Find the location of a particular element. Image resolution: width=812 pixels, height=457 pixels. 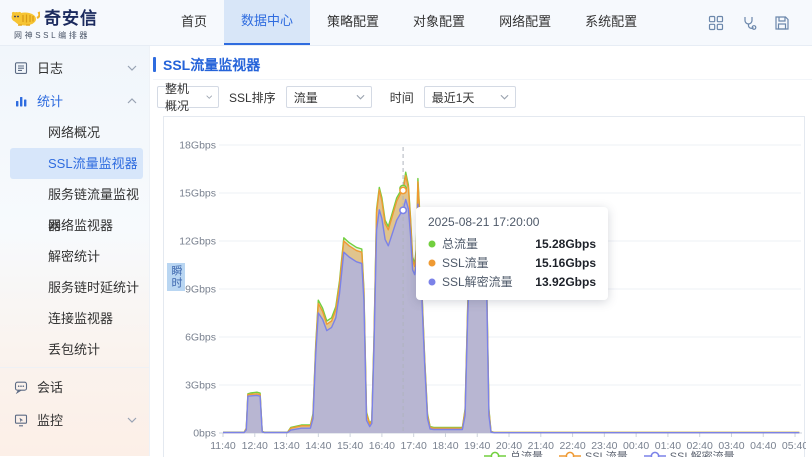

legend-item-ssl-decrypted-traffic: SSL解密流量 is located at coordinates (689, 452).